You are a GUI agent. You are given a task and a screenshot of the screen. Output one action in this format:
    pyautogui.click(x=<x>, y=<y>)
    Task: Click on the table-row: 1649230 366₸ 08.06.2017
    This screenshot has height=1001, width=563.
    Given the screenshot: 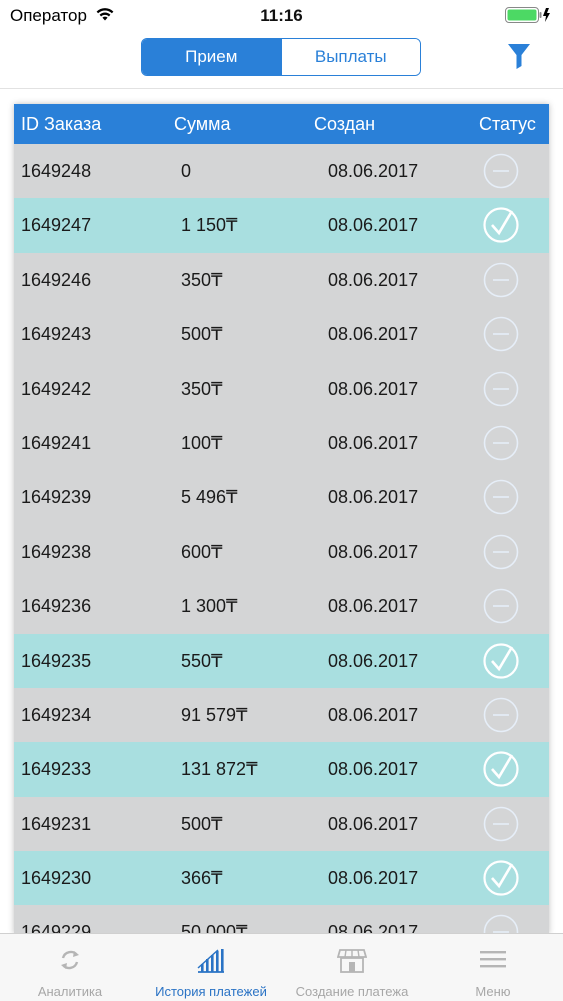 What is the action you would take?
    pyautogui.click(x=281, y=878)
    